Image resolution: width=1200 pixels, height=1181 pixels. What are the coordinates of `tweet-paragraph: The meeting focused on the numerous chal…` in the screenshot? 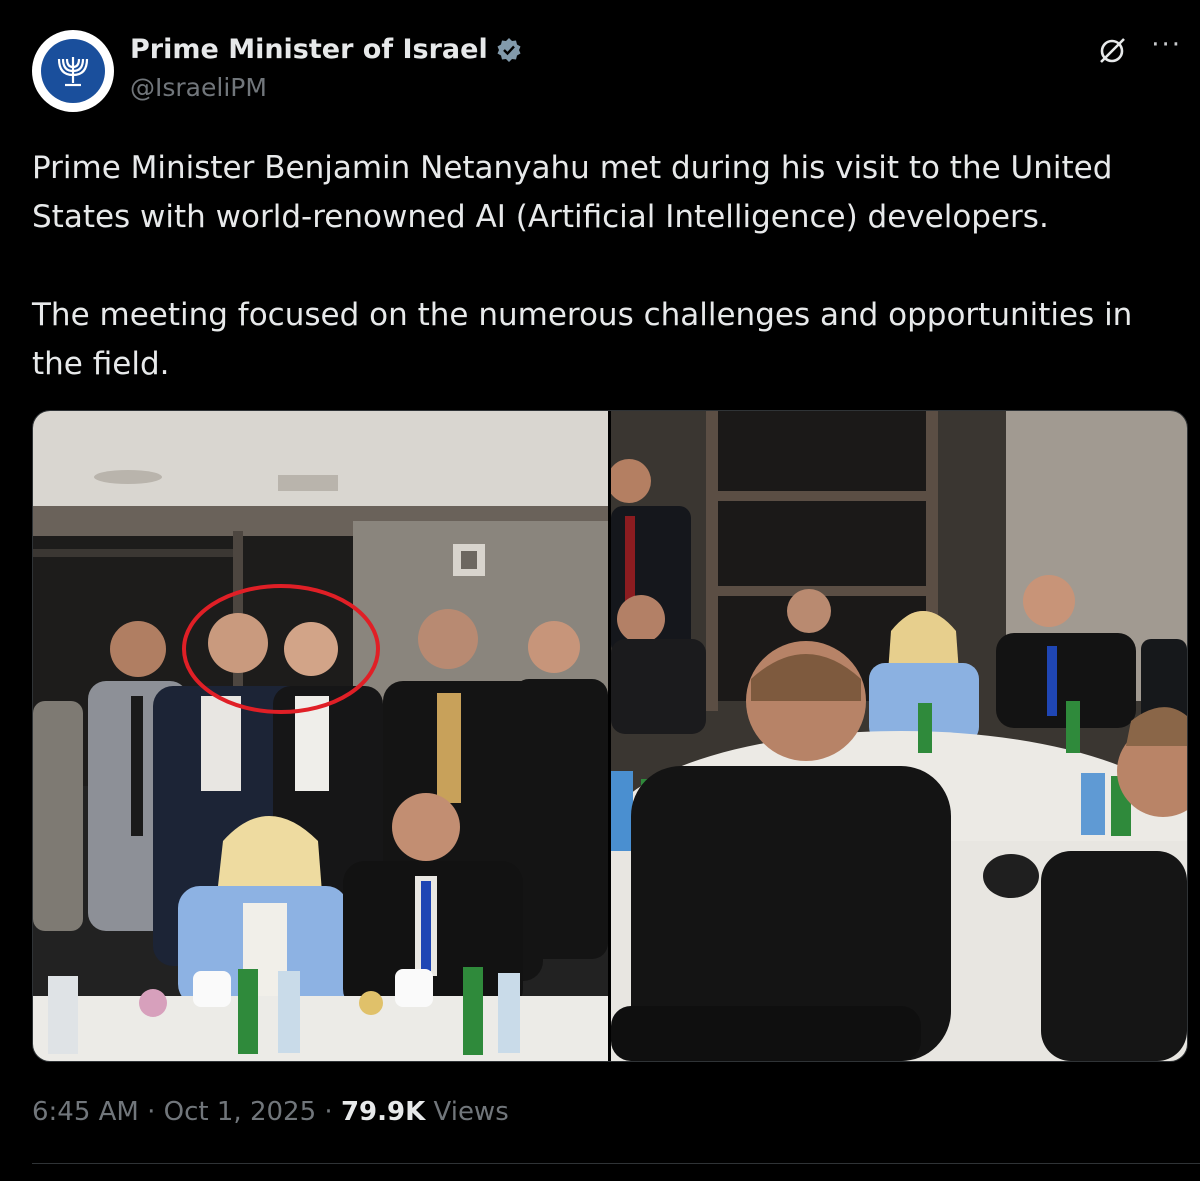 It's located at (582, 339).